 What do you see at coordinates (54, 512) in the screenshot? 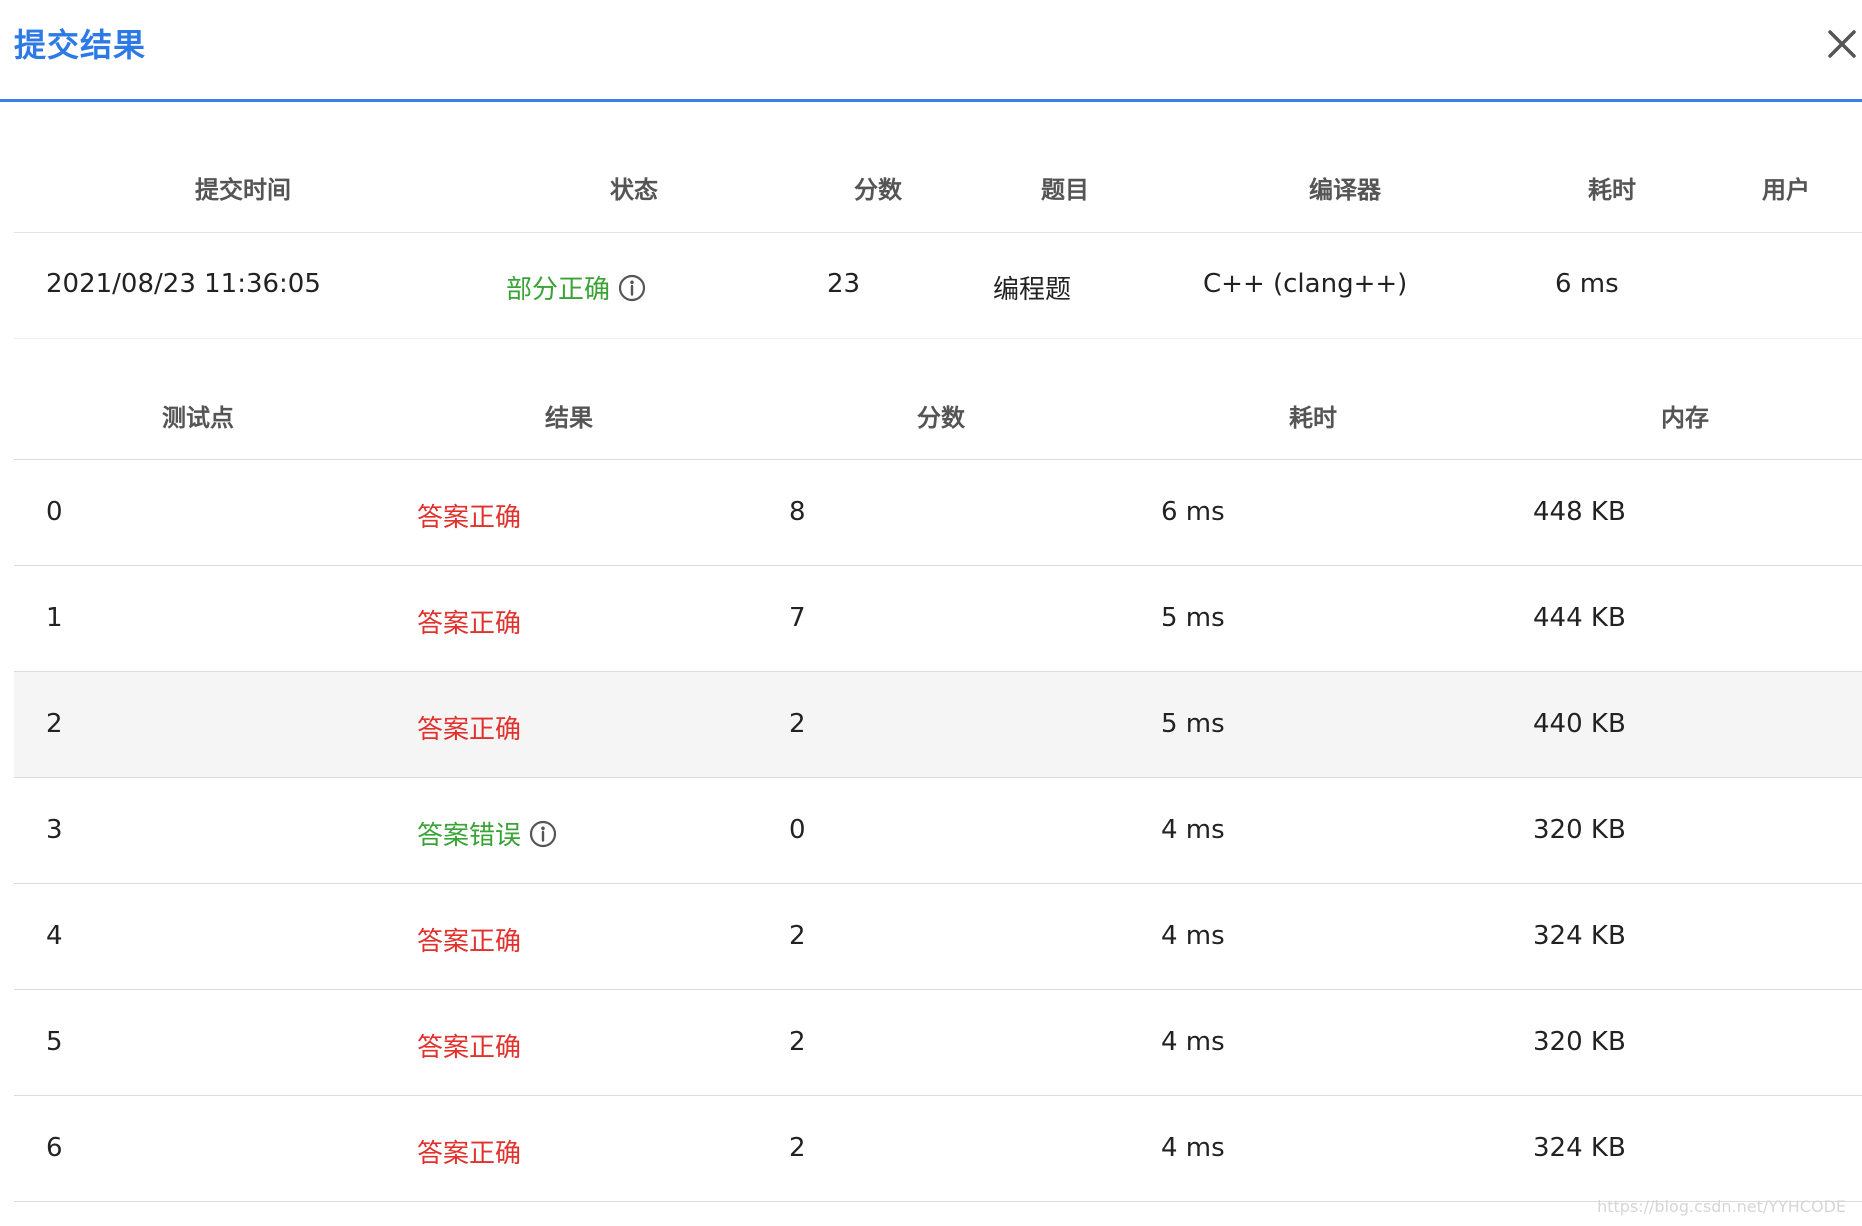
I see `testcase-id: 0` at bounding box center [54, 512].